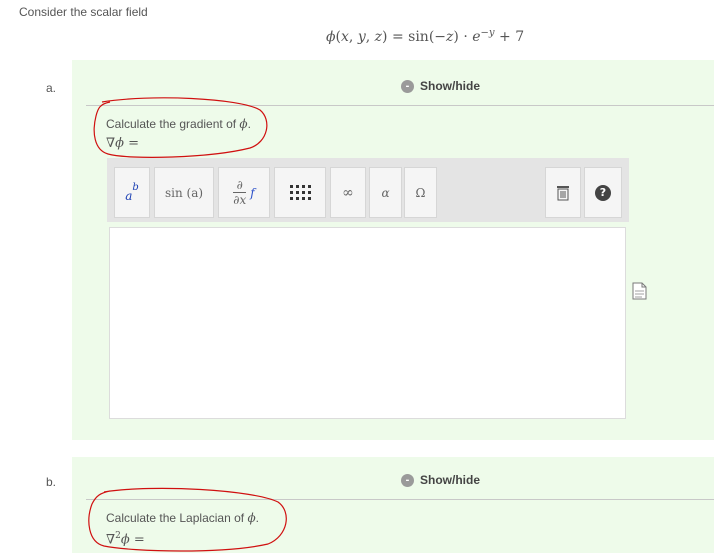  I want to click on part-b-symbol: ϕ, so click(251, 518).